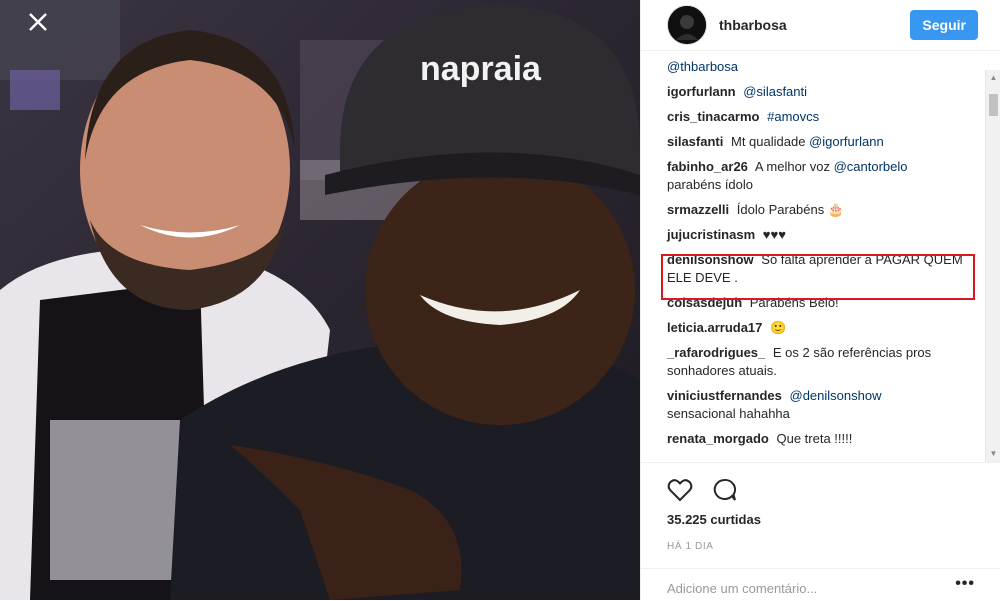  I want to click on comment-username: fabinho_ar26, so click(707, 166).